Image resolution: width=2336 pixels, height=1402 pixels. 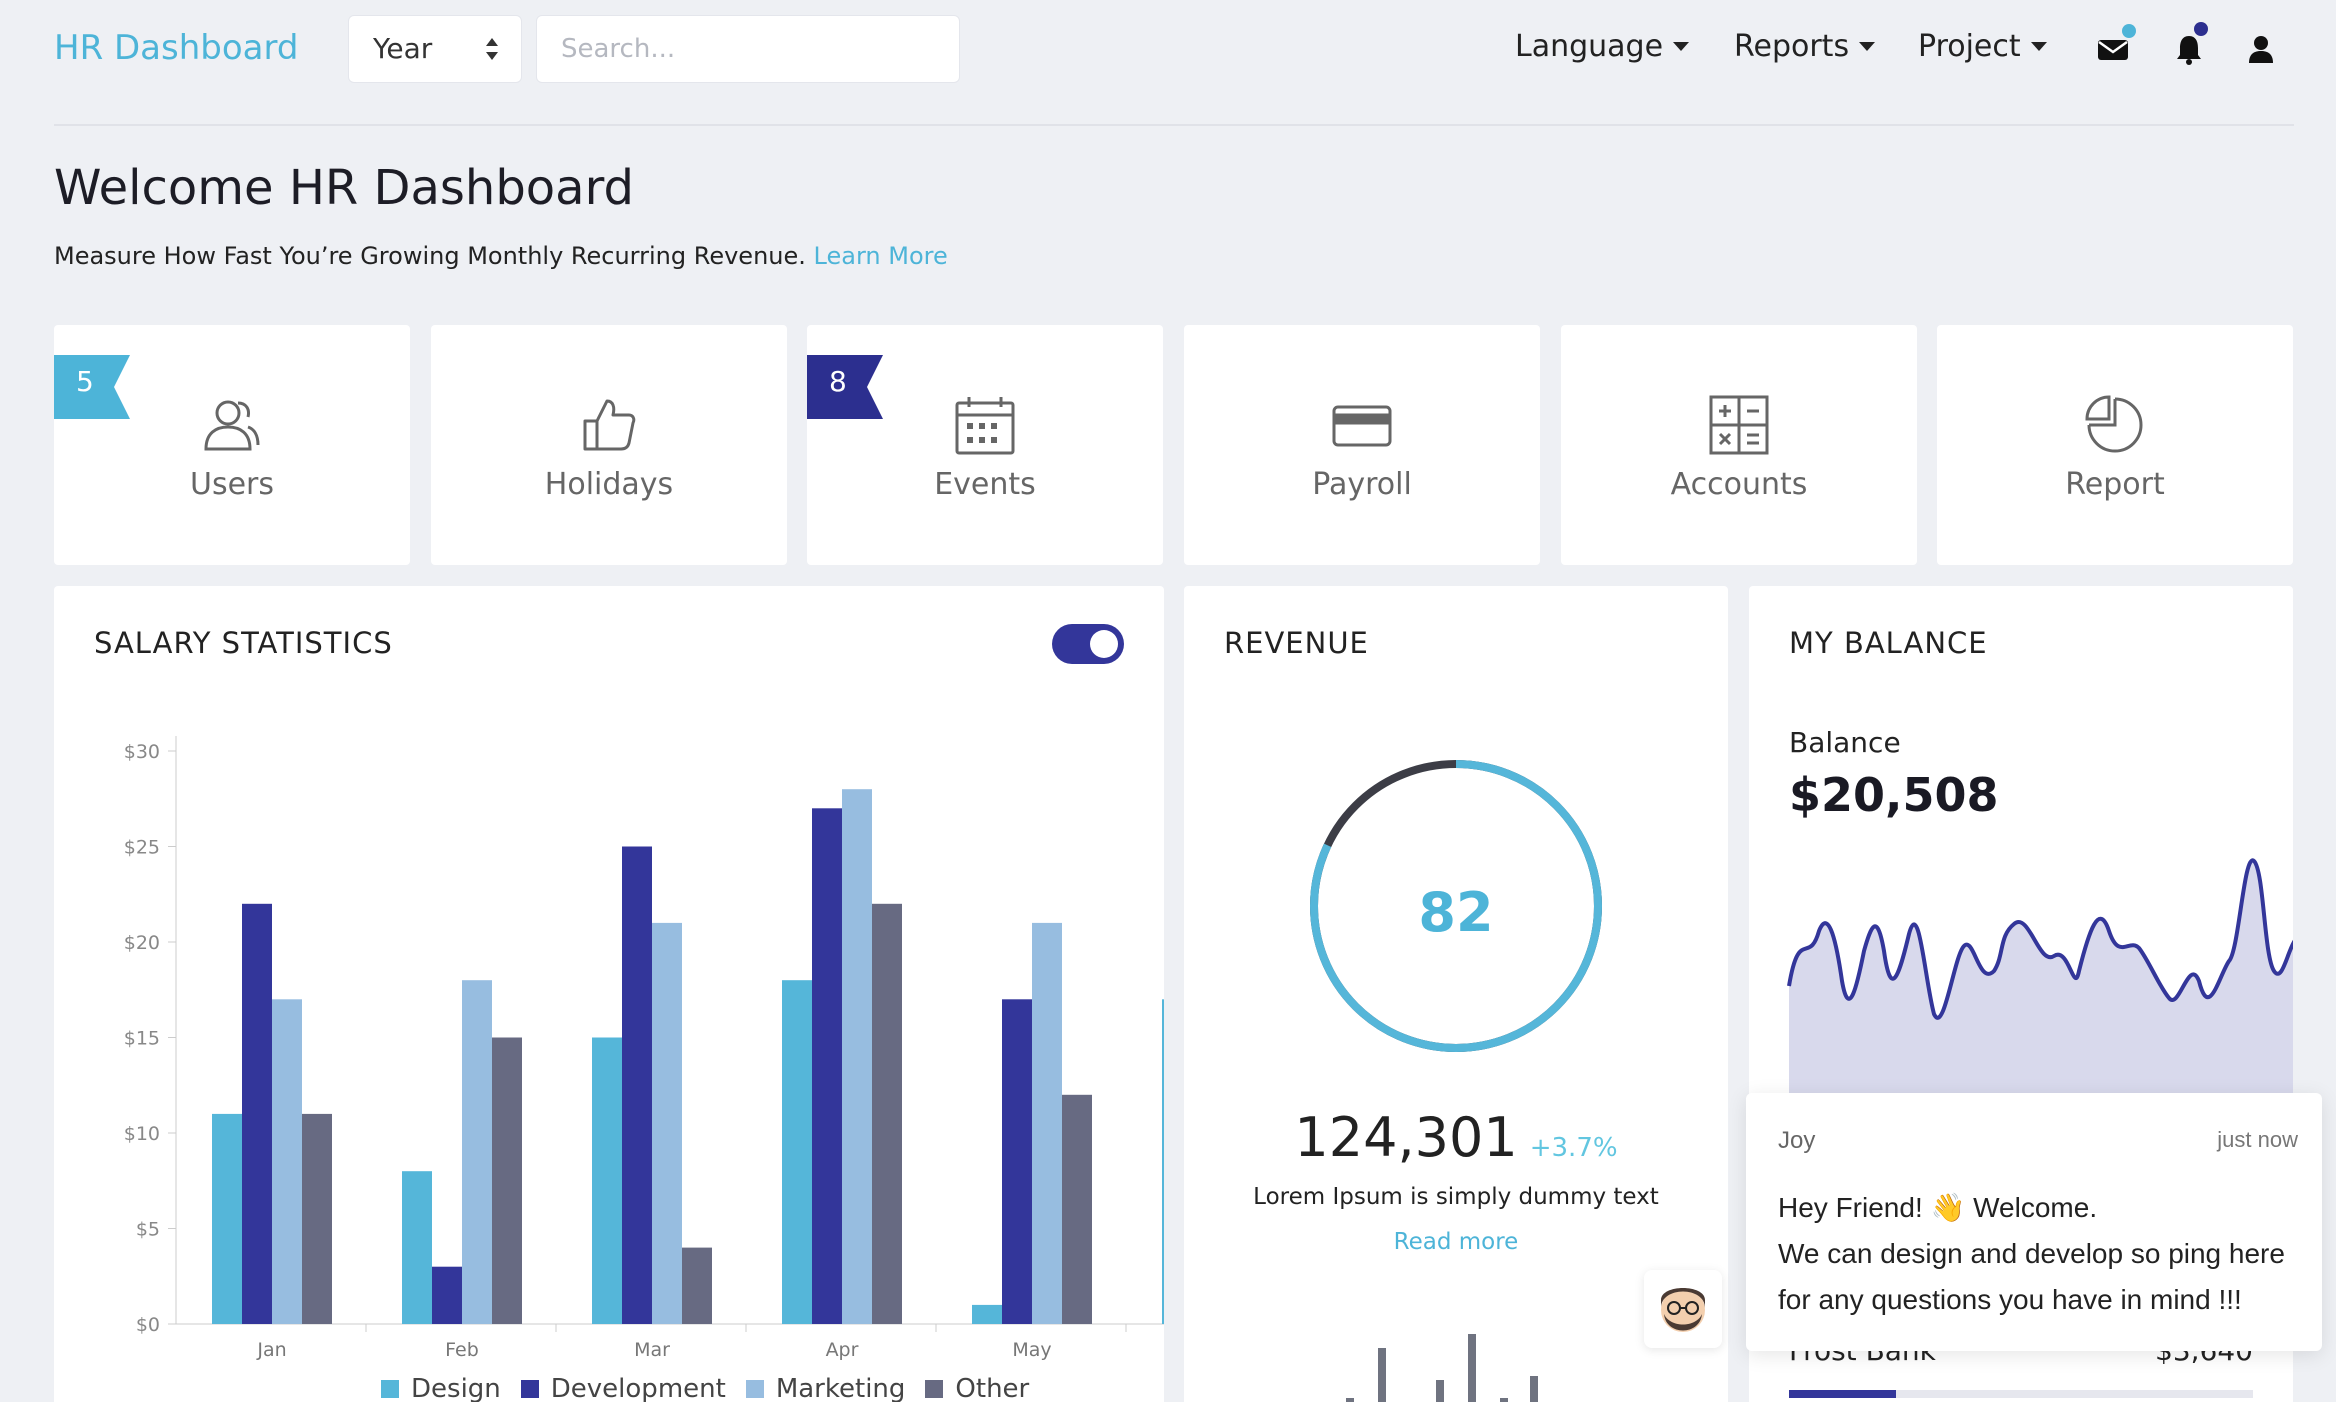 What do you see at coordinates (403, 48) in the screenshot?
I see `year-select-value: Year` at bounding box center [403, 48].